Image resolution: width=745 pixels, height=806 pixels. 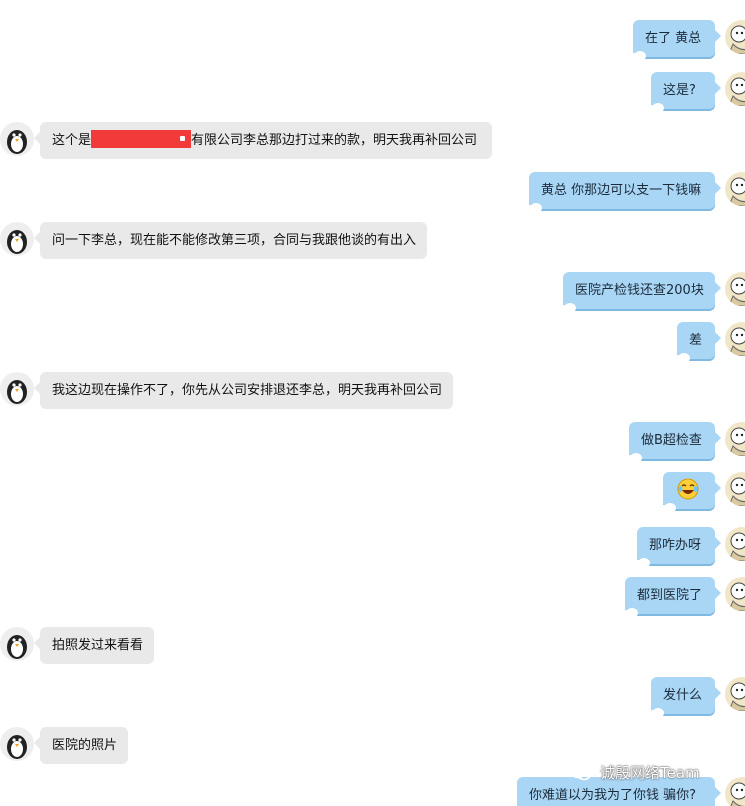 I want to click on message-text: 医院产检钱还查200块, so click(x=639, y=290).